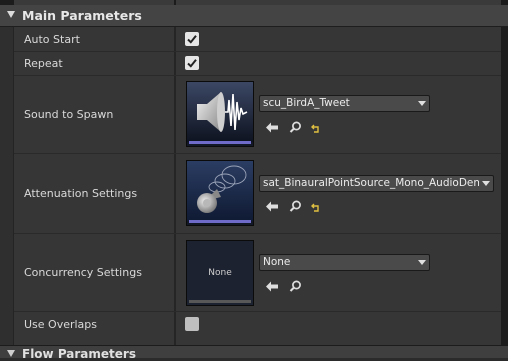 The image size is (508, 361). Describe the element at coordinates (254, 16) in the screenshot. I see `section-header-main-parameters: Main Parameters` at that location.